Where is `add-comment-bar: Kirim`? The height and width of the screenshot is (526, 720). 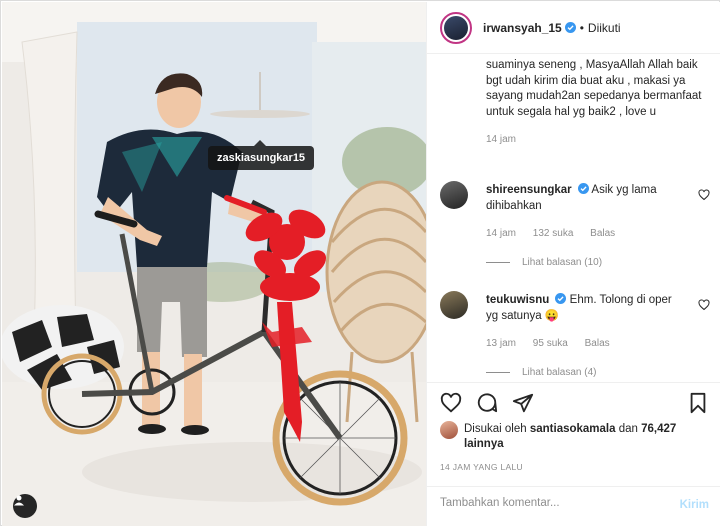
add-comment-bar: Kirim is located at coordinates (573, 506).